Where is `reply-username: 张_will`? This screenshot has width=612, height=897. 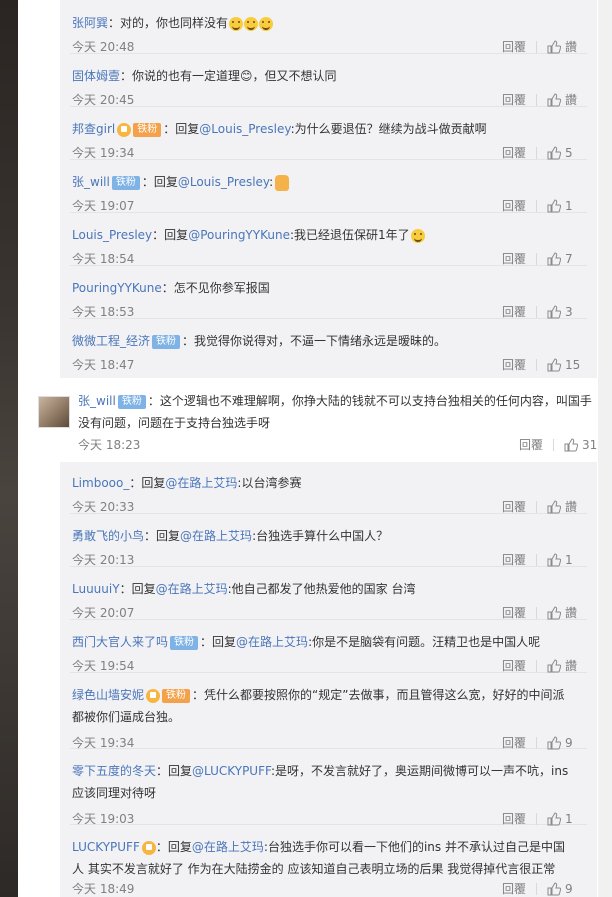
reply-username: 张_will is located at coordinates (91, 182).